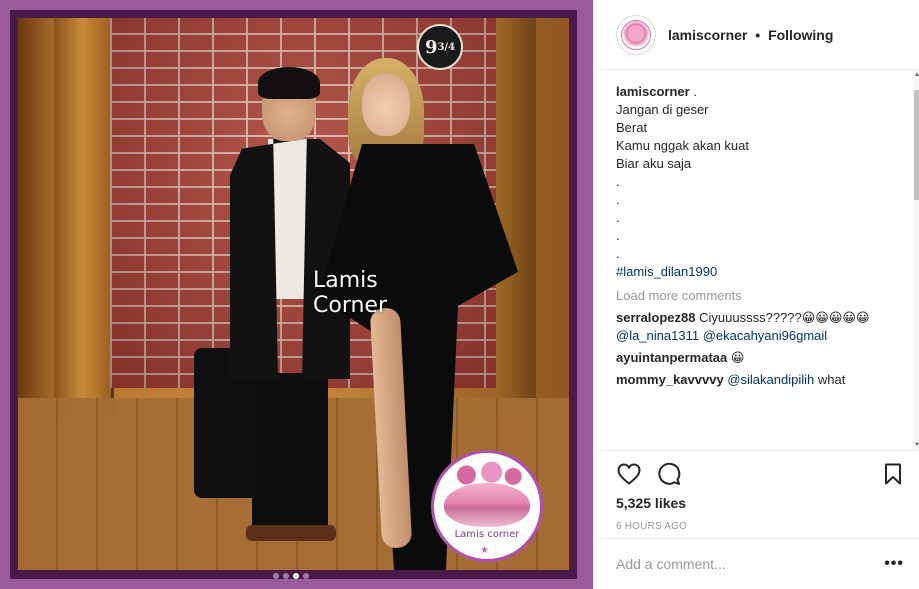 The image size is (919, 589). Describe the element at coordinates (629, 474) in the screenshot. I see `heart-icon` at that location.